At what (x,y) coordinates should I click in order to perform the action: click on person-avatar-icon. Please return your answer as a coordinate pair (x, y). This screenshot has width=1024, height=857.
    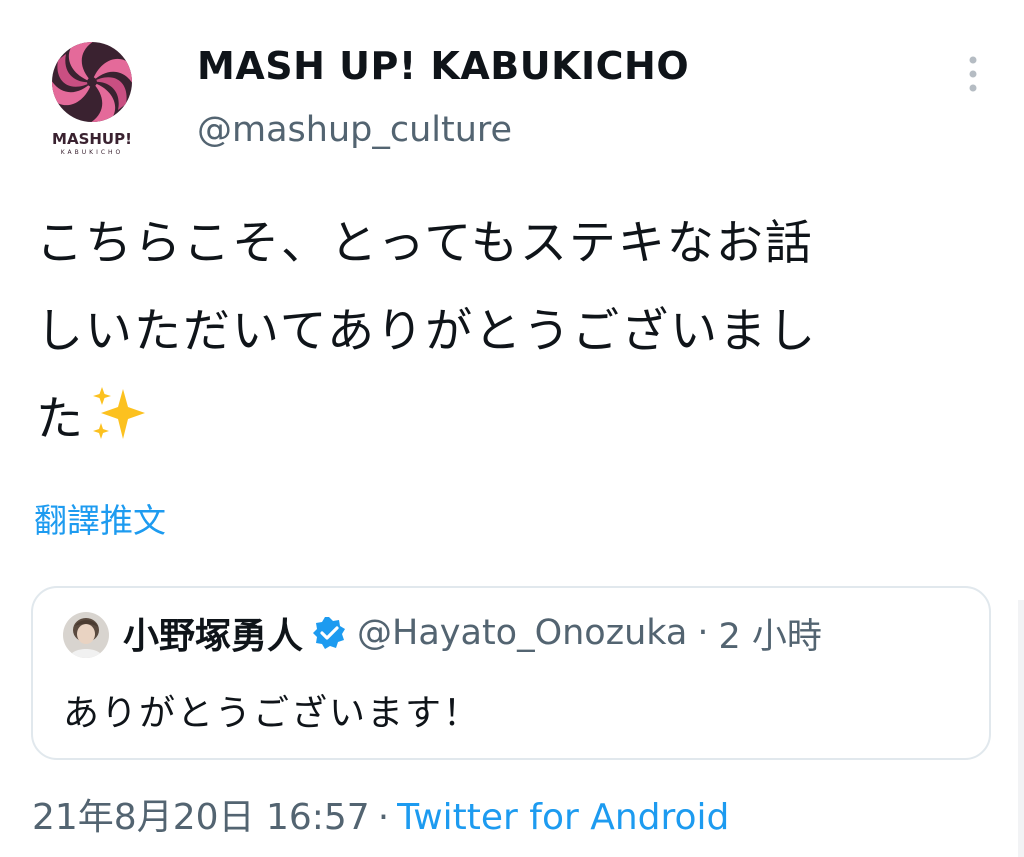
    Looking at the image, I should click on (86, 635).